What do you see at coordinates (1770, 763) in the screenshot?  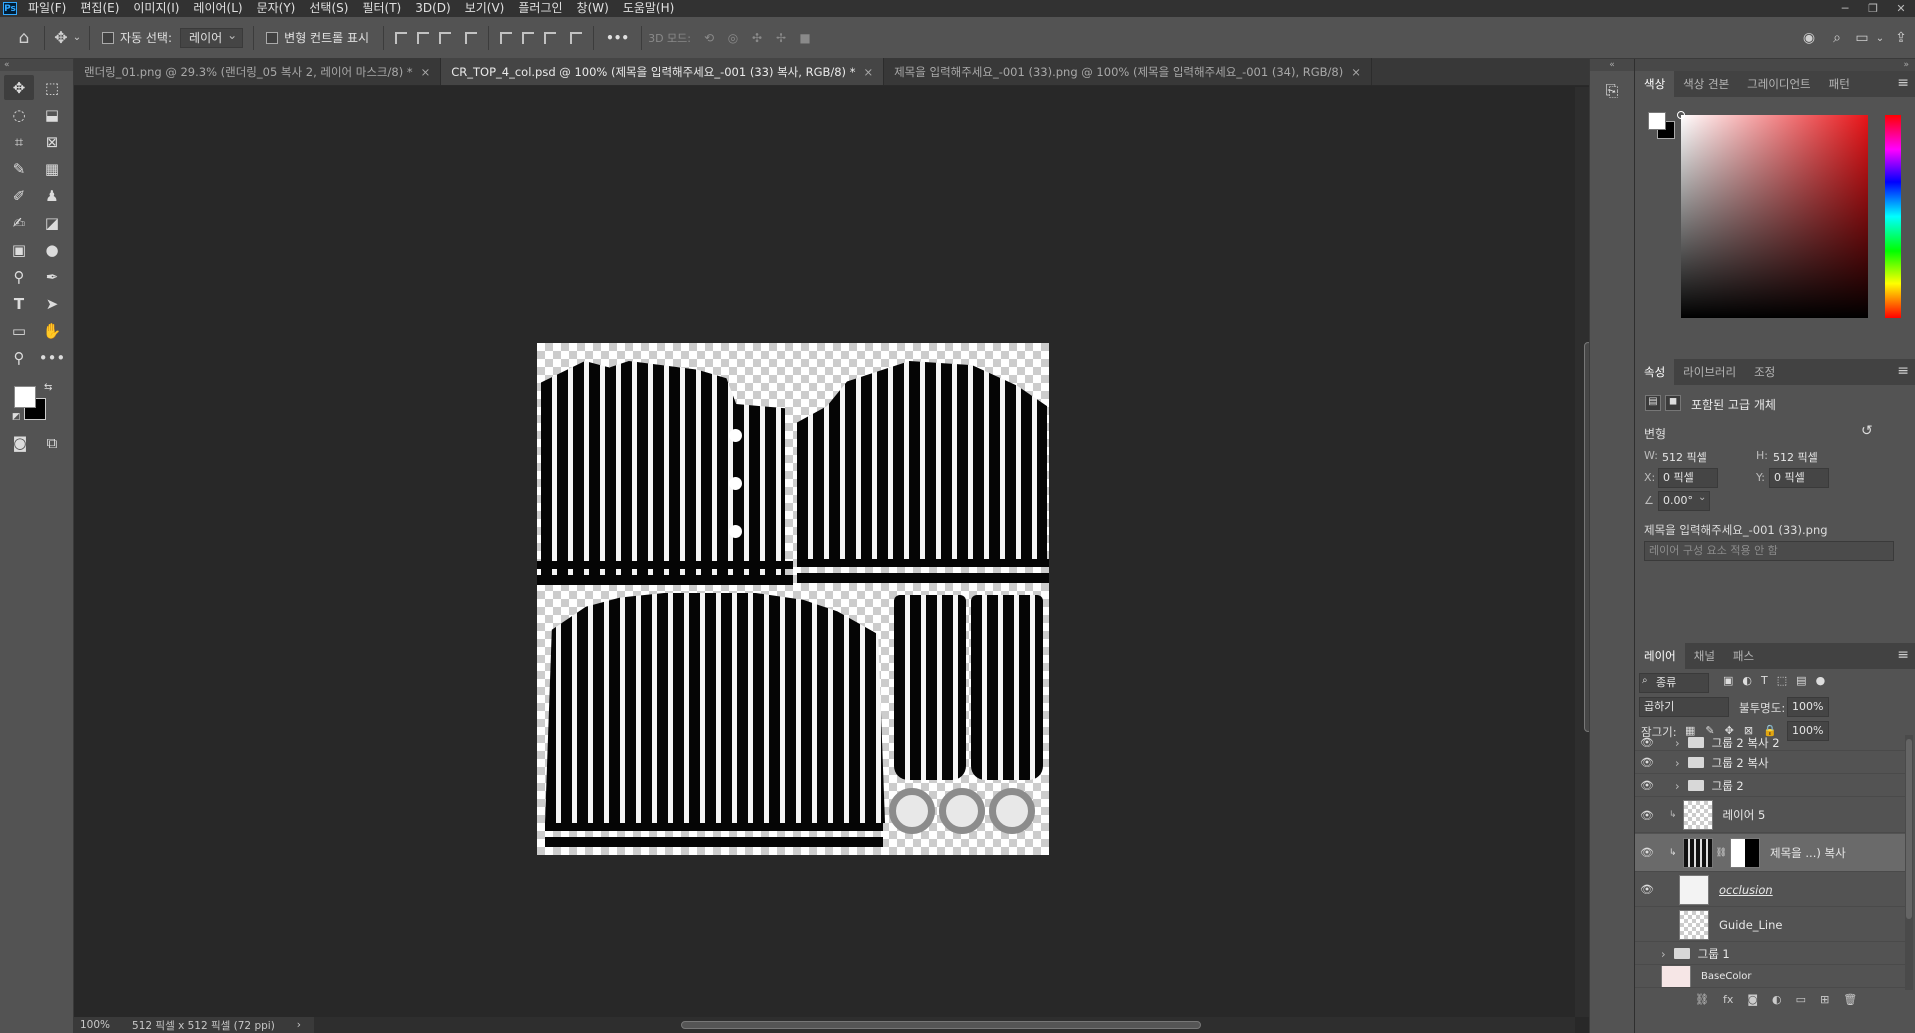 I see `layer-row: 👁 › 그룹 2 복사` at bounding box center [1770, 763].